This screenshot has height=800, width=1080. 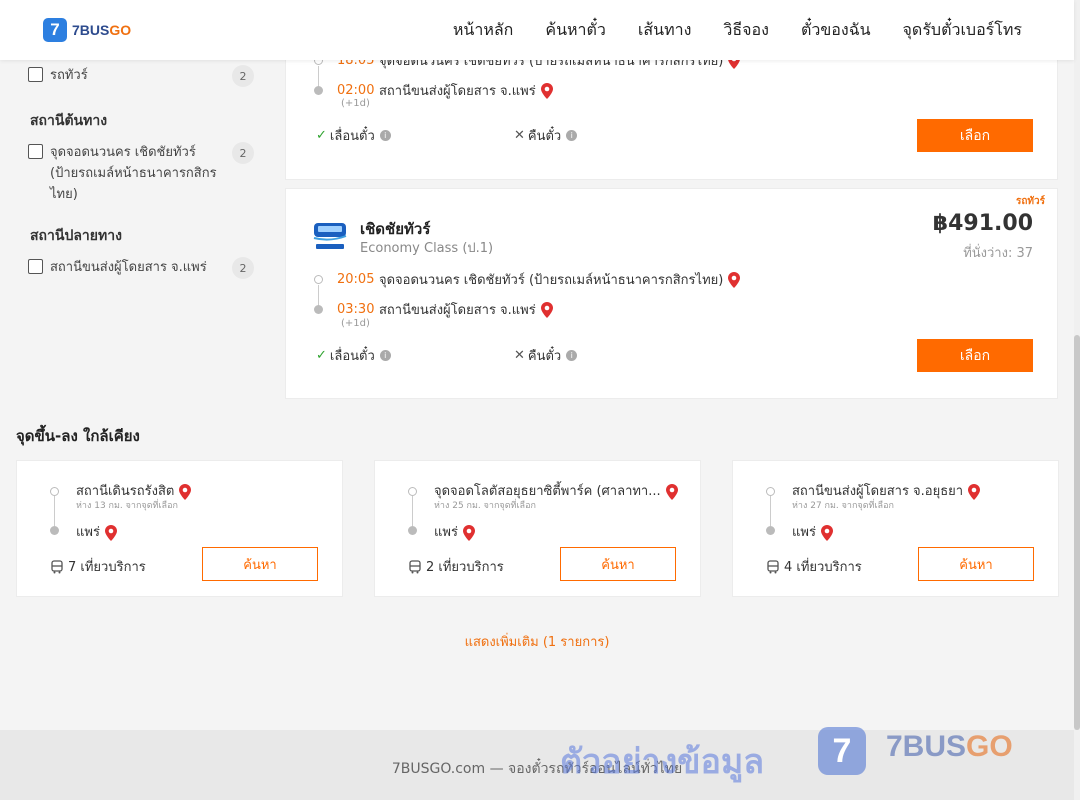 What do you see at coordinates (989, 746) in the screenshot?
I see `watermark-brand-b: GO` at bounding box center [989, 746].